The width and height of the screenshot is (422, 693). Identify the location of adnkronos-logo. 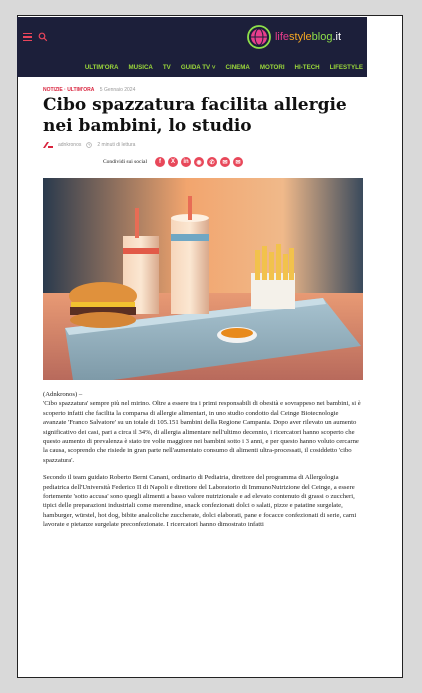
(48, 145).